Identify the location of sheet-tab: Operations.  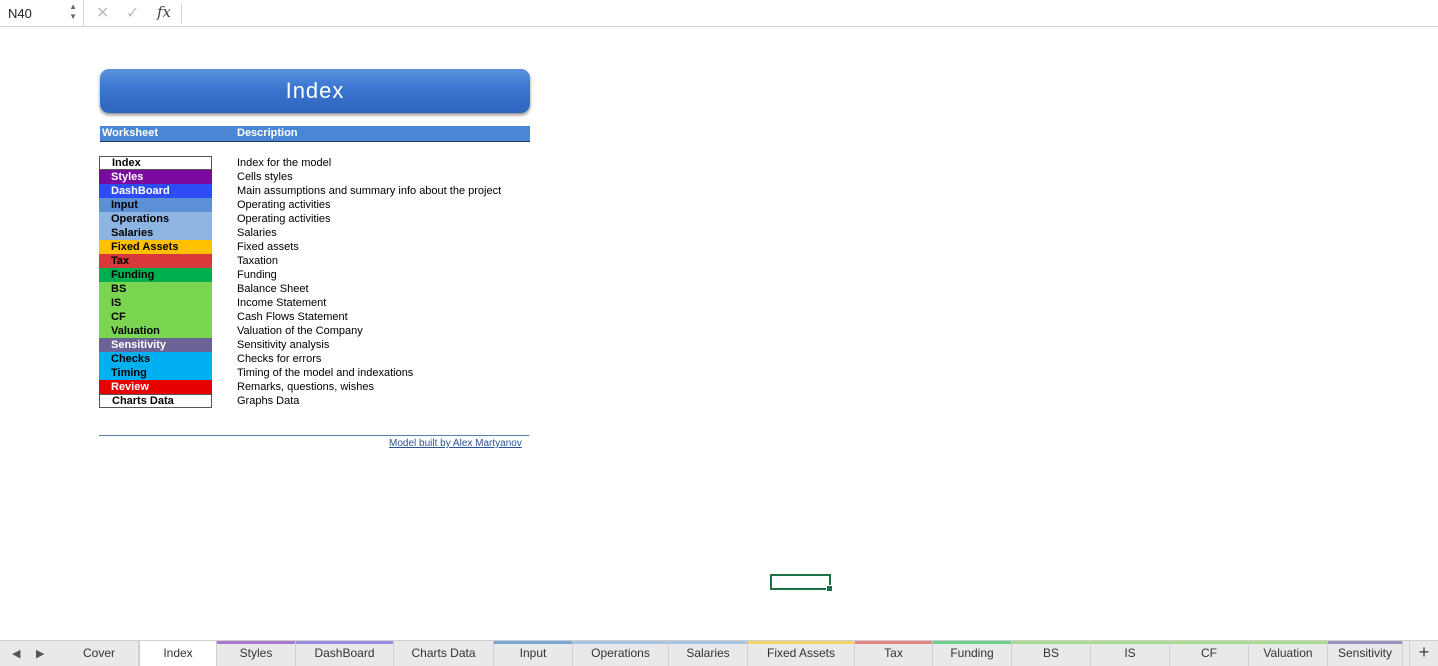
(621, 653).